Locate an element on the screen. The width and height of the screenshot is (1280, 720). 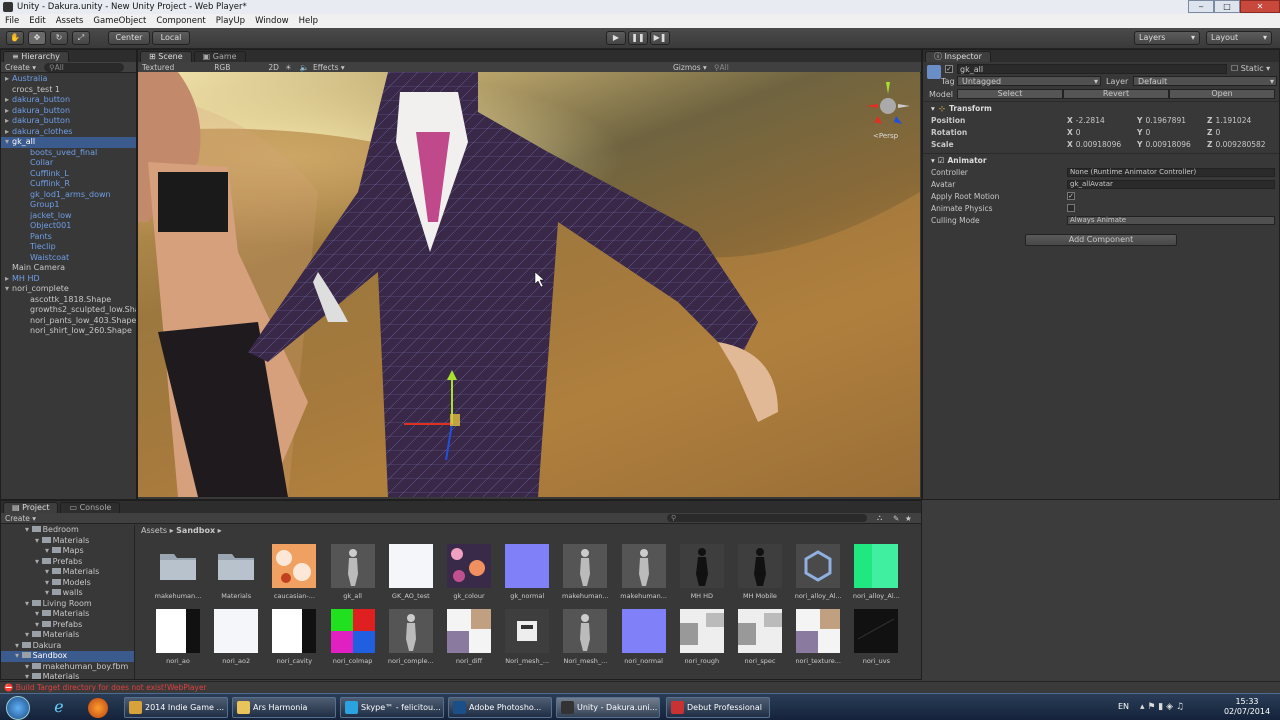
asset-item: nori_diff is located at coordinates (469, 637).